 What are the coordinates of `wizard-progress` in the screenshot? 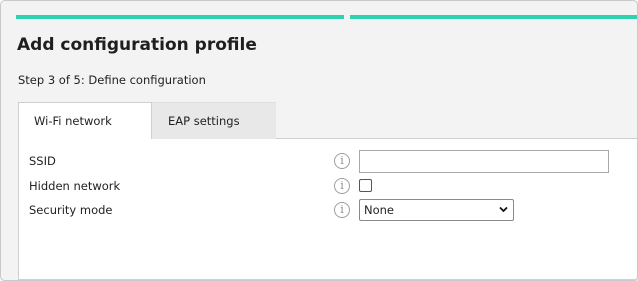 It's located at (326, 17).